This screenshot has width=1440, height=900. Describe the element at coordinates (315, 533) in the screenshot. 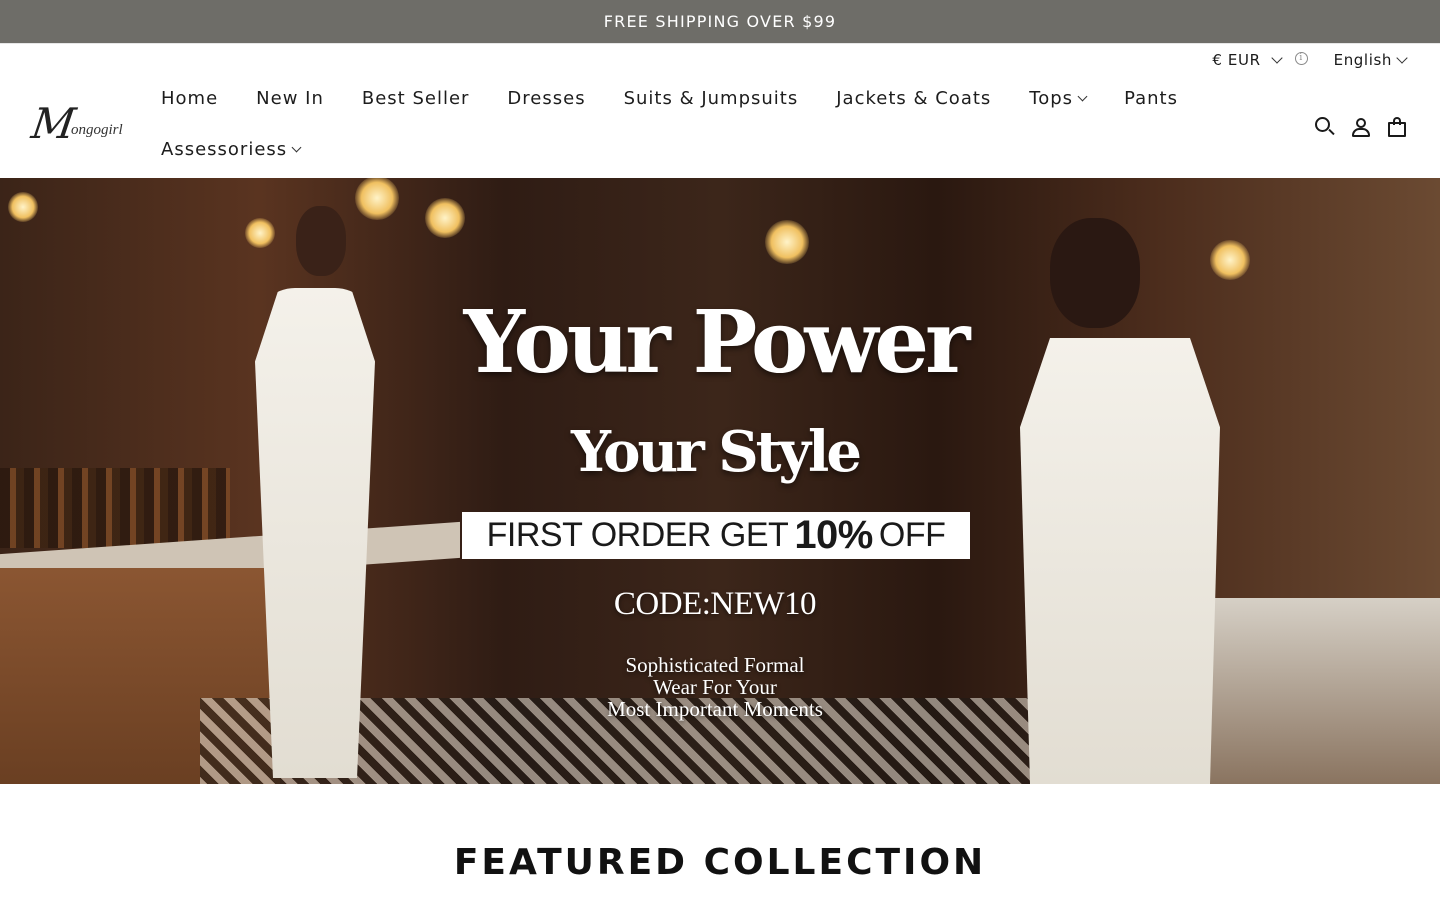

I see `model-left-white-dress` at that location.